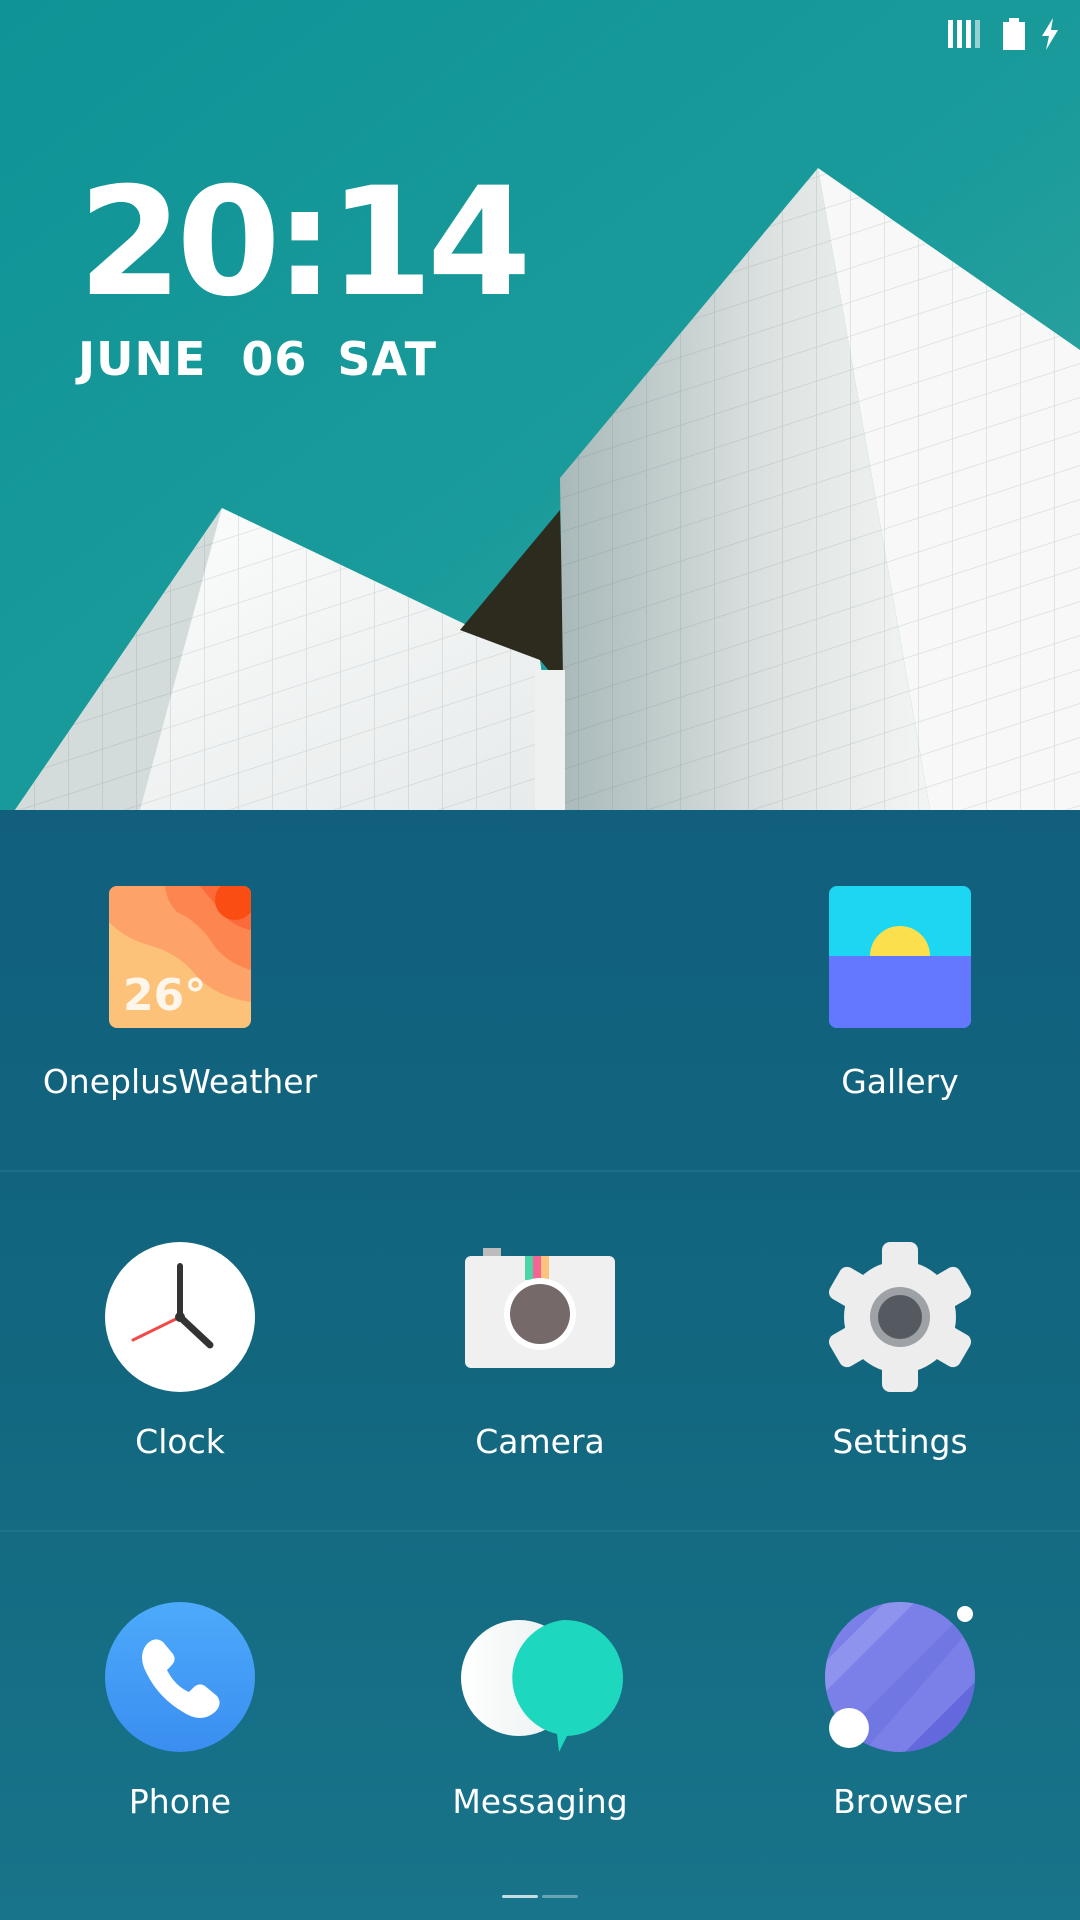  I want to click on app-gallery: Gallery, so click(900, 990).